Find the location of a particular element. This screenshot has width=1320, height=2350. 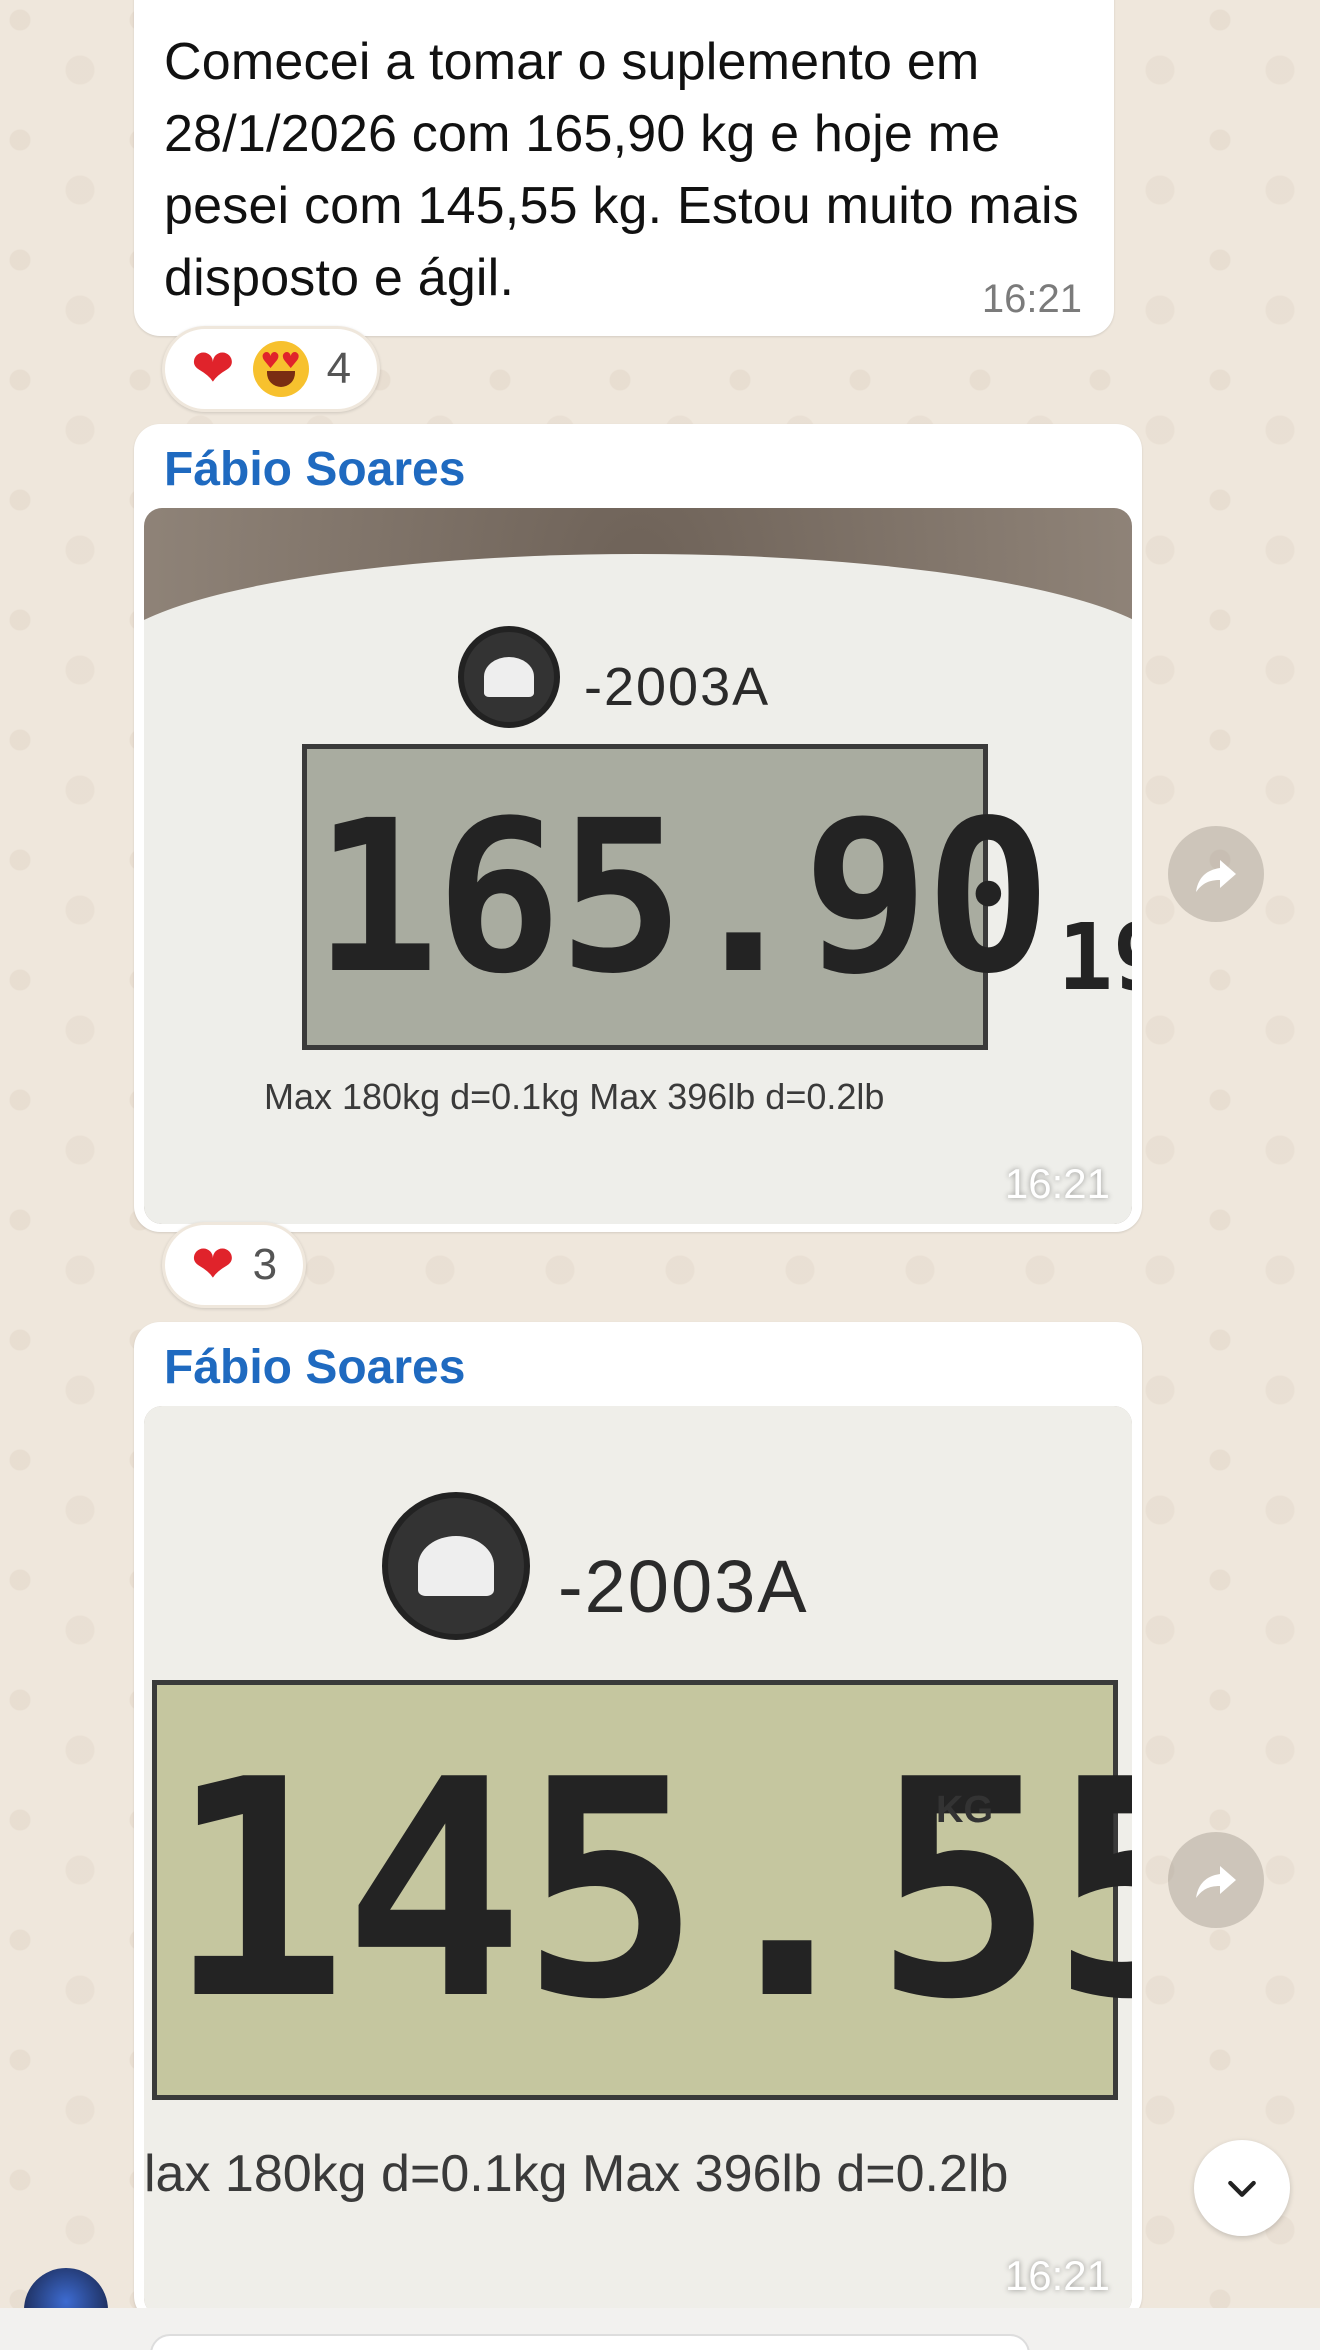

reactions-bar: ❤ 4 is located at coordinates (271, 369).